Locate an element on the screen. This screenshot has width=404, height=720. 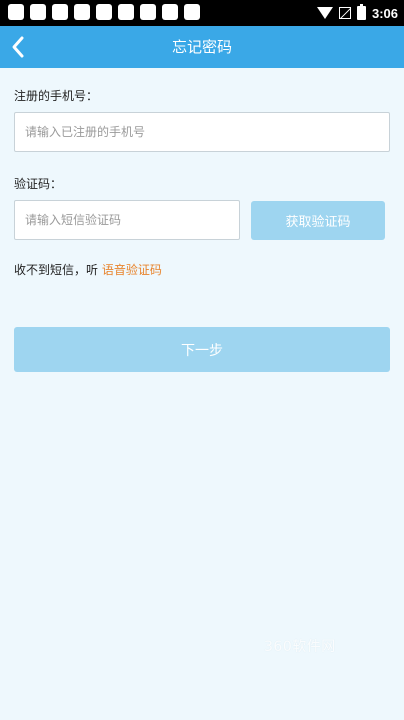
page-title: 忘记密码 is located at coordinates (201, 47).